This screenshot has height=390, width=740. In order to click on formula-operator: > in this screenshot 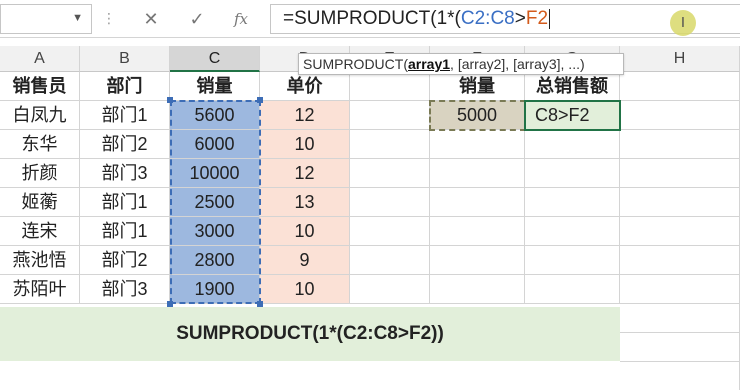, I will do `click(520, 18)`.